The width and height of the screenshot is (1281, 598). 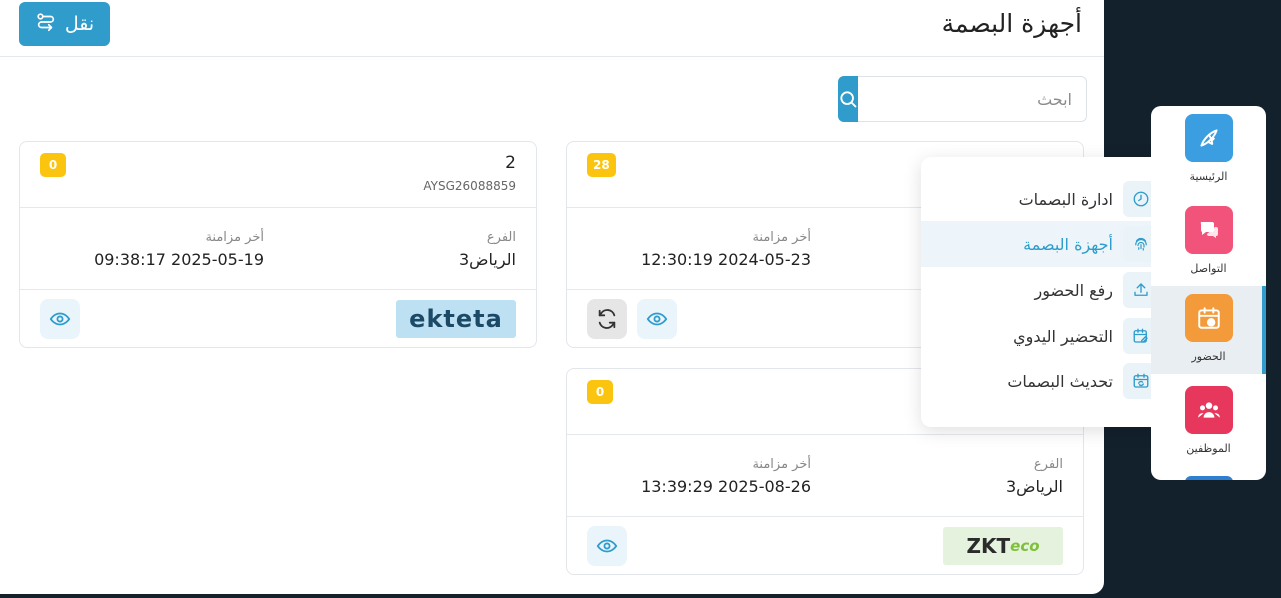 I want to click on sidebar-item-attendance: الحضور, so click(x=1208, y=330).